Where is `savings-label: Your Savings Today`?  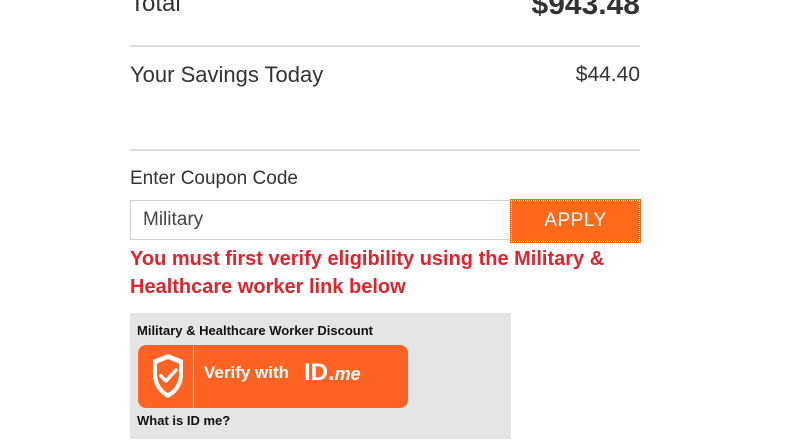
savings-label: Your Savings Today is located at coordinates (227, 74).